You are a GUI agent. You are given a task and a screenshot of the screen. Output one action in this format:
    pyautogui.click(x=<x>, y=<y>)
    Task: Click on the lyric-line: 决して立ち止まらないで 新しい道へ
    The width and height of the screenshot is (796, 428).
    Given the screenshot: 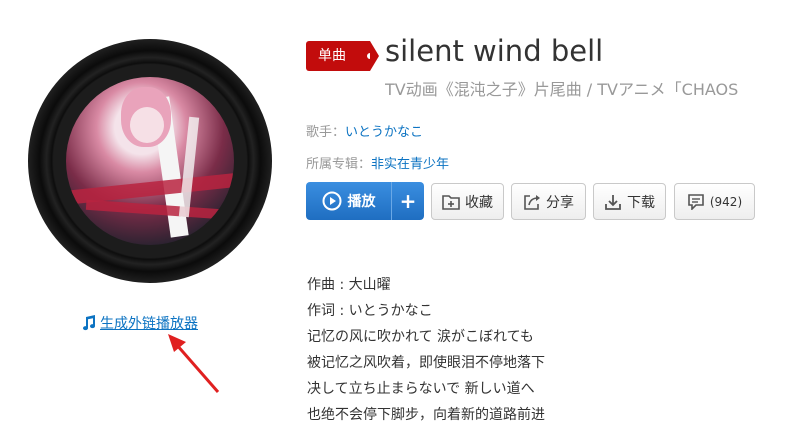 What is the action you would take?
    pyautogui.click(x=421, y=389)
    